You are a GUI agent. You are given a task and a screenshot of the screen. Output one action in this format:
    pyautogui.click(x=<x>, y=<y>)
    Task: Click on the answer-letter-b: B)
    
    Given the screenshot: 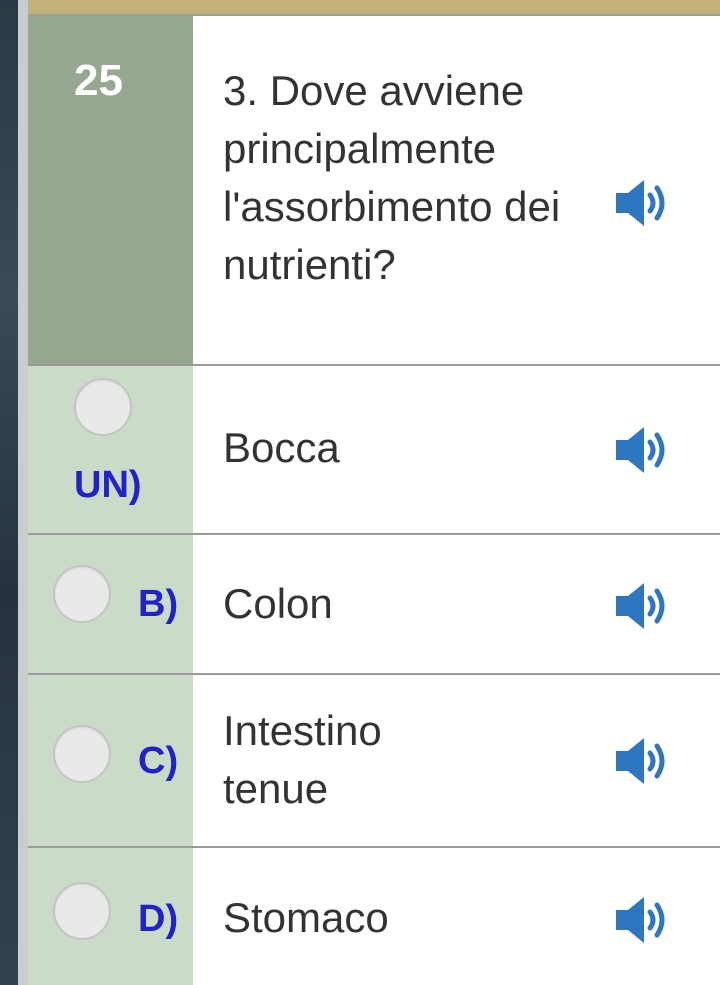 What is the action you would take?
    pyautogui.click(x=158, y=604)
    